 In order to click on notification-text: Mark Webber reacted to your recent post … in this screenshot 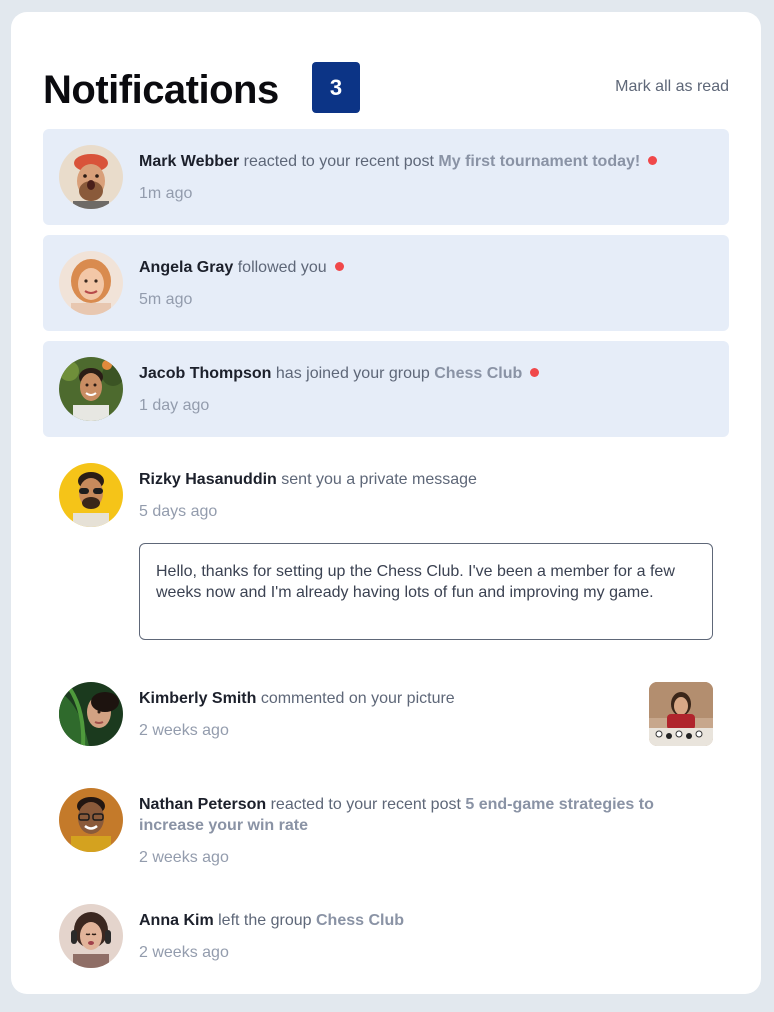, I will do `click(414, 161)`.